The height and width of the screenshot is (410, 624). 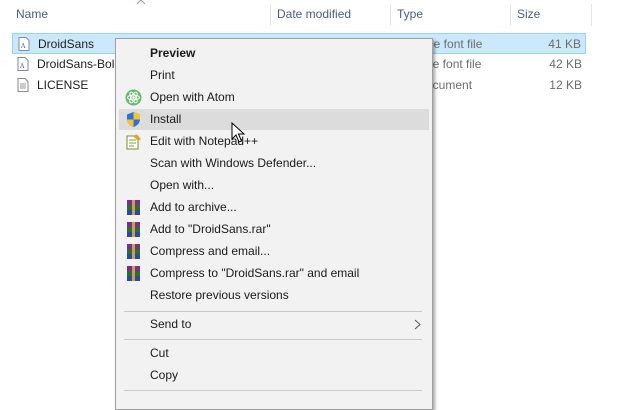 I want to click on menu-item-add-to-rar: Add to "DroidSans.rar", so click(x=274, y=229).